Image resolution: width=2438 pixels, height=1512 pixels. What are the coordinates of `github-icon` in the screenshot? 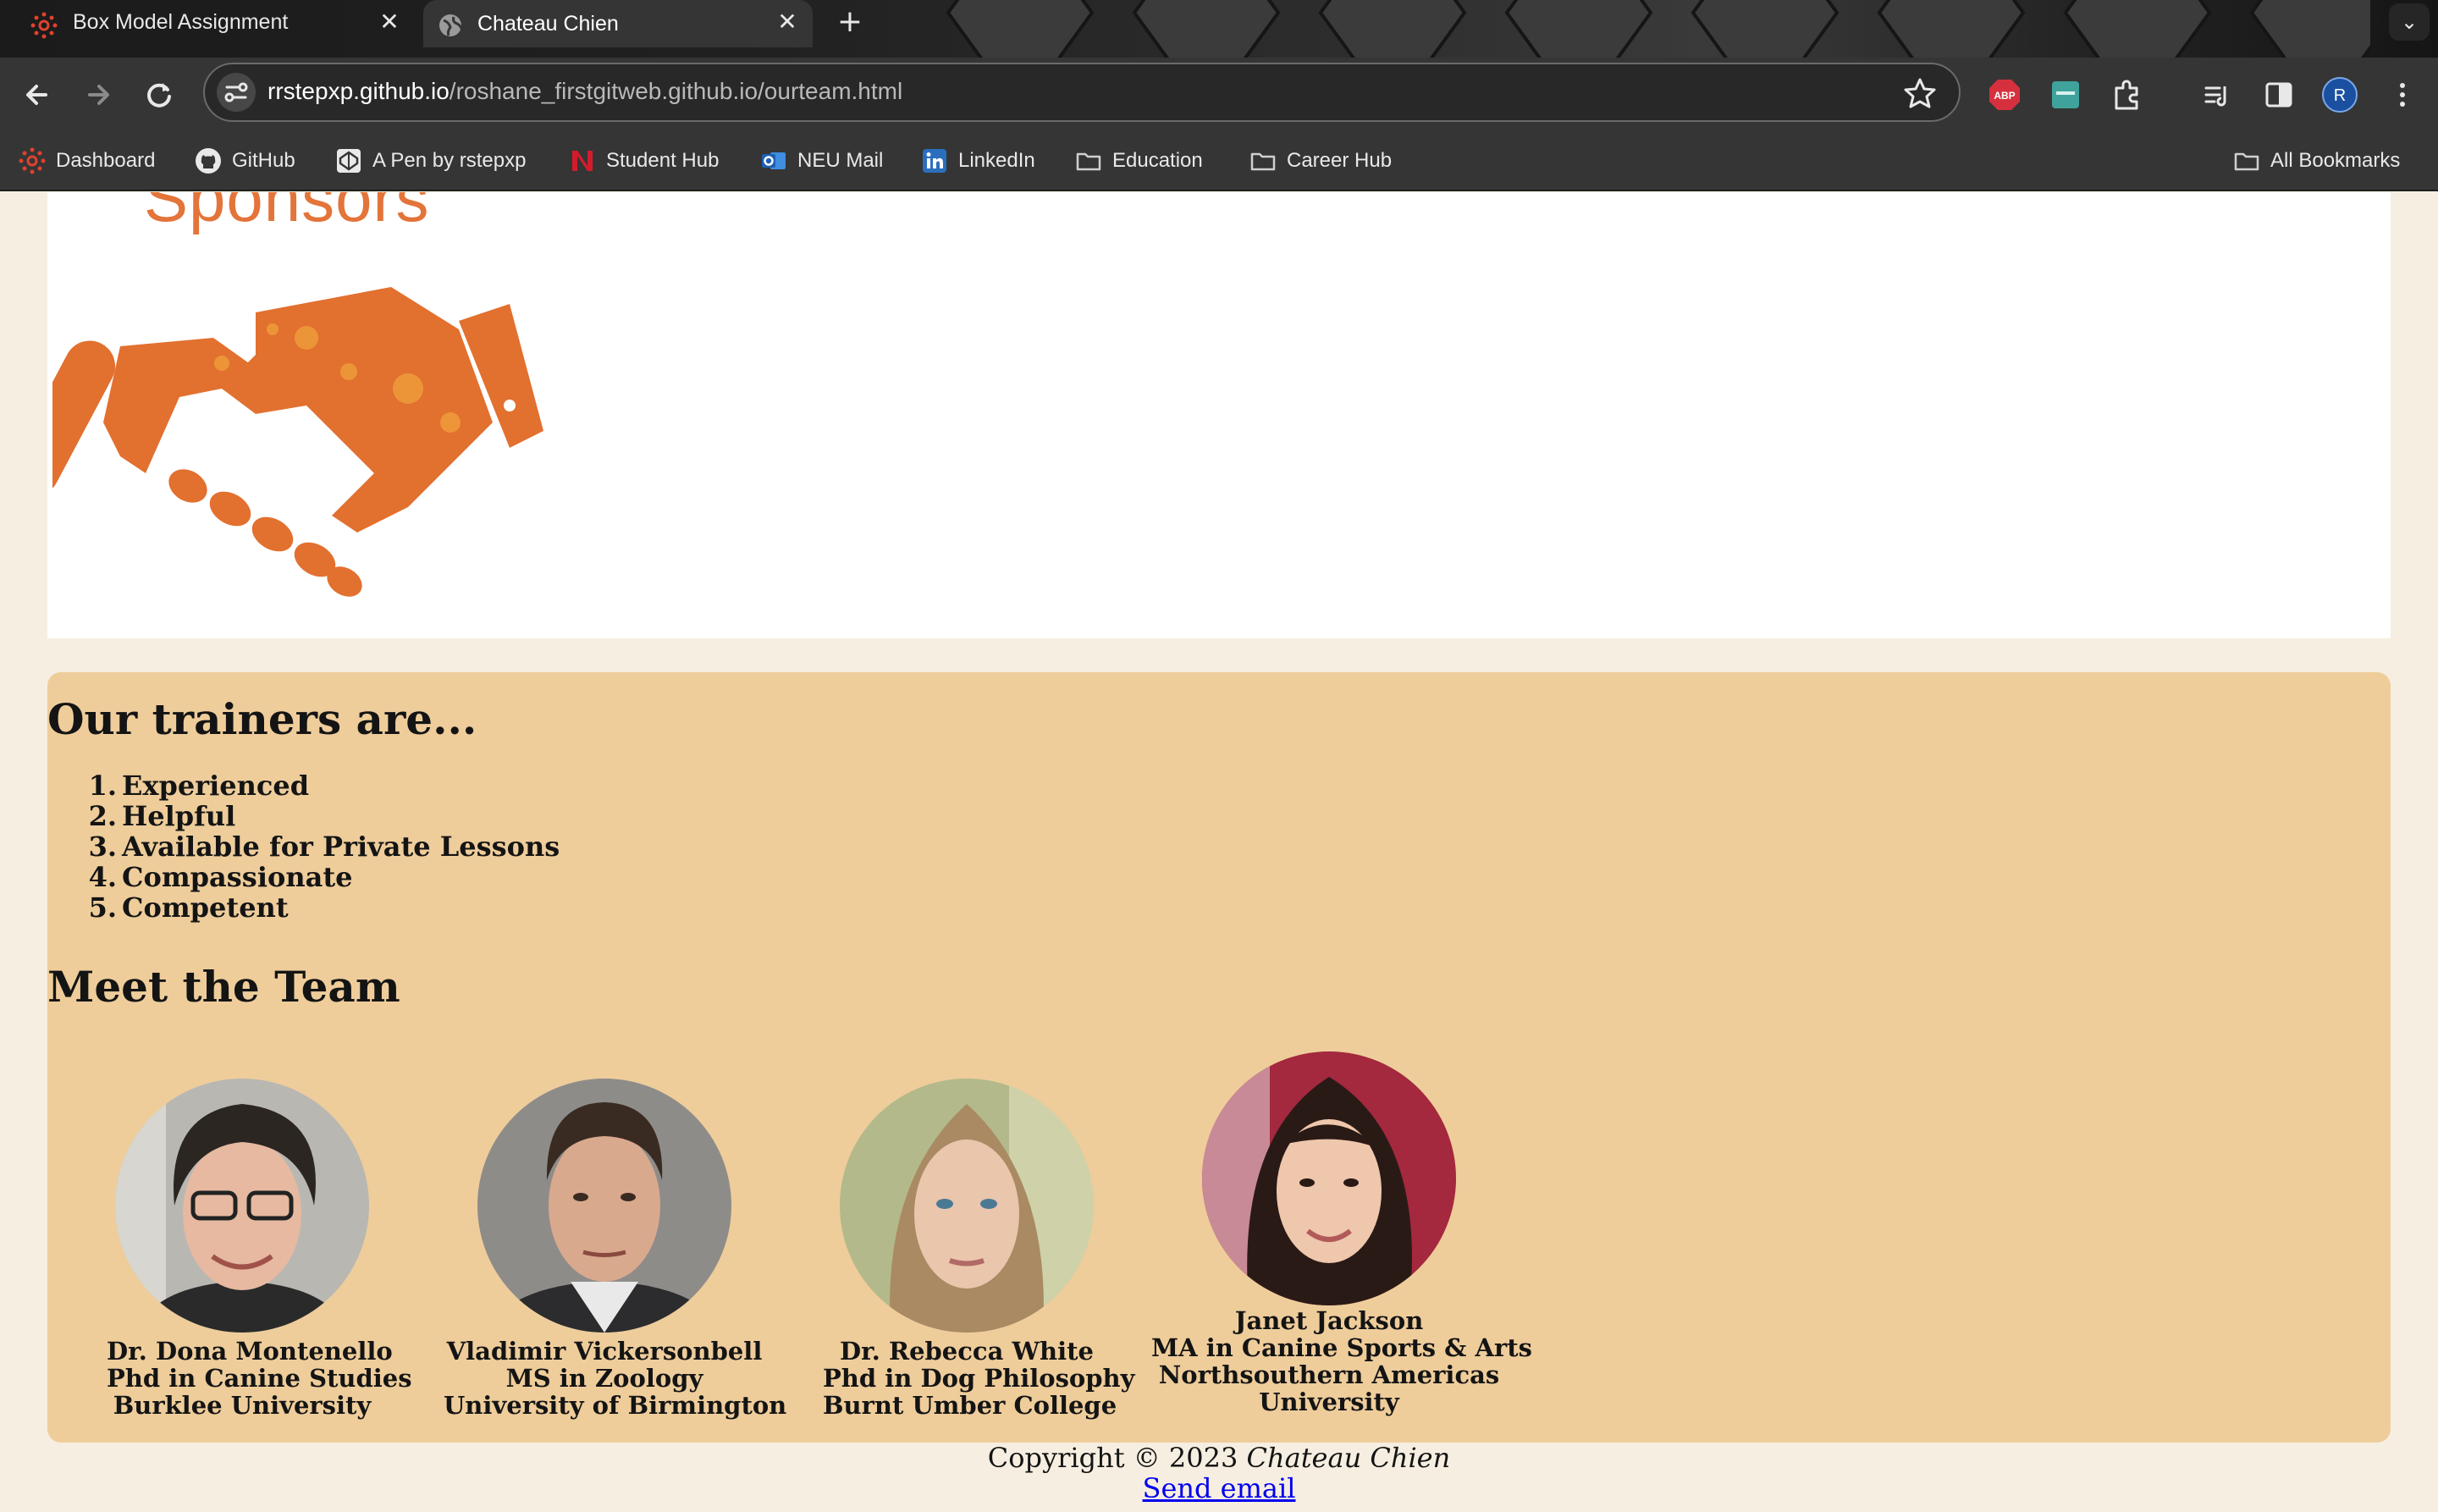 It's located at (208, 161).